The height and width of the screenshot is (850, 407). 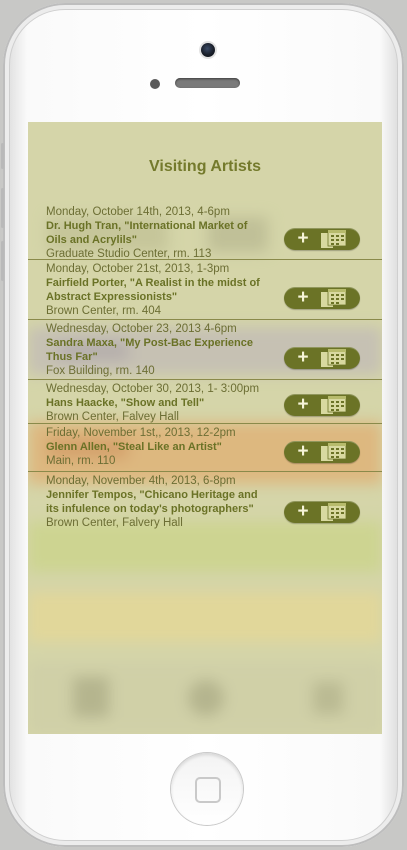 What do you see at coordinates (155, 84) in the screenshot?
I see `proximity-sensor` at bounding box center [155, 84].